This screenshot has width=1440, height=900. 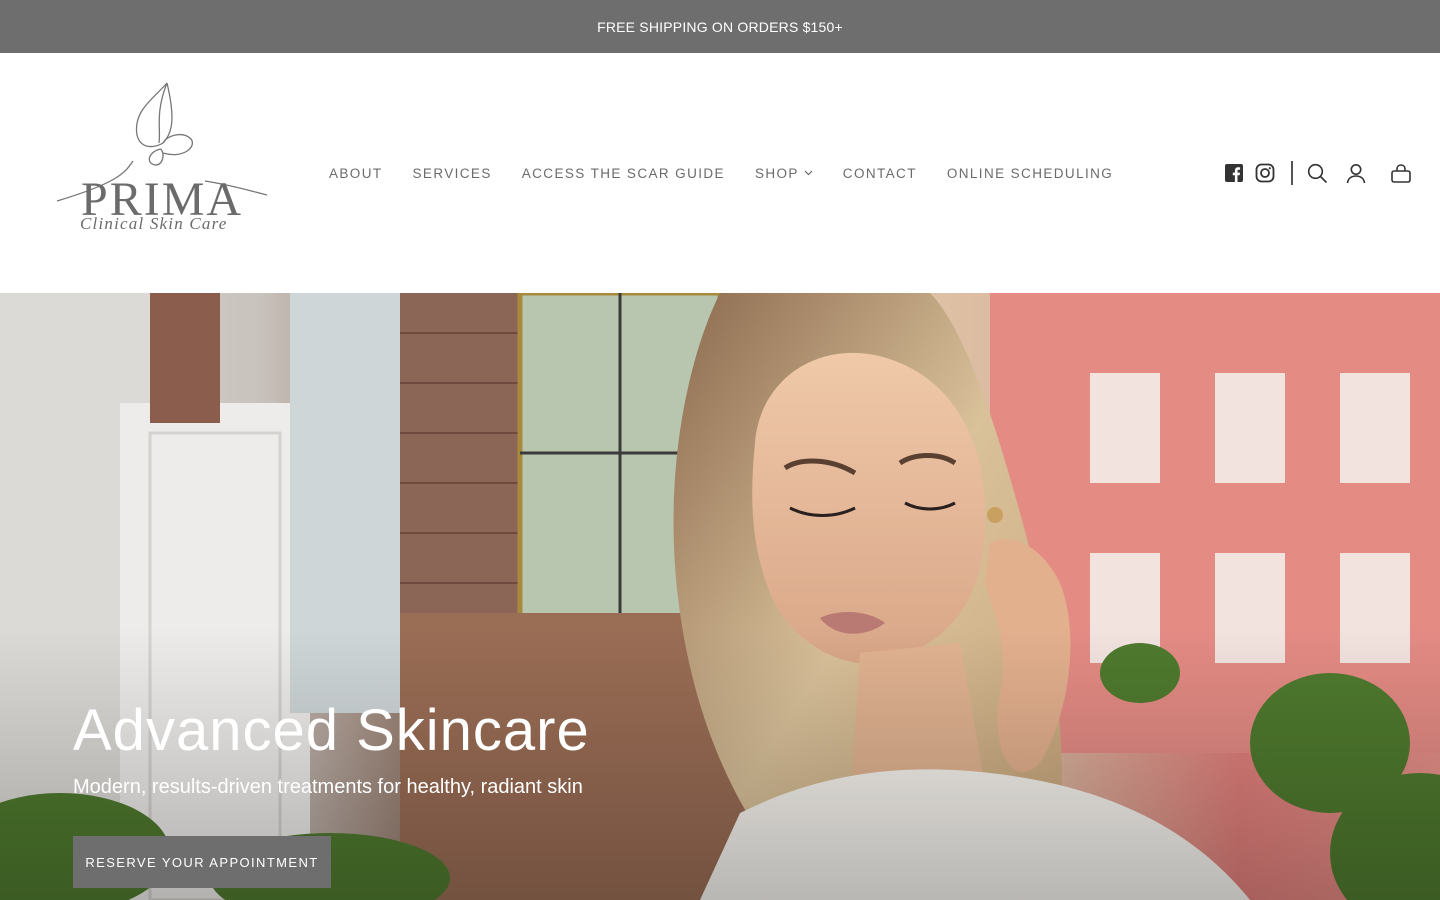 I want to click on chevron-down-icon, so click(x=808, y=173).